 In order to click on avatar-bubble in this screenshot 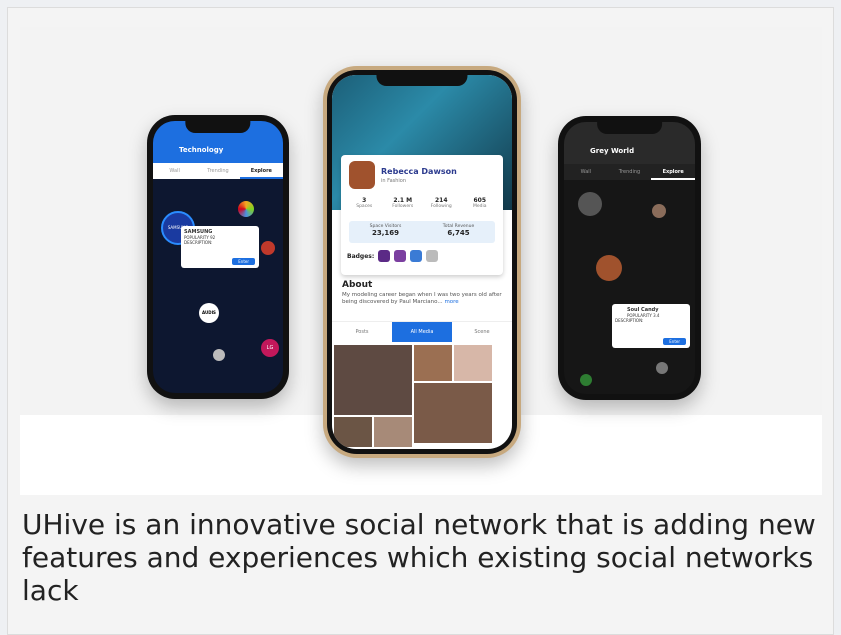, I will do `click(219, 355)`.